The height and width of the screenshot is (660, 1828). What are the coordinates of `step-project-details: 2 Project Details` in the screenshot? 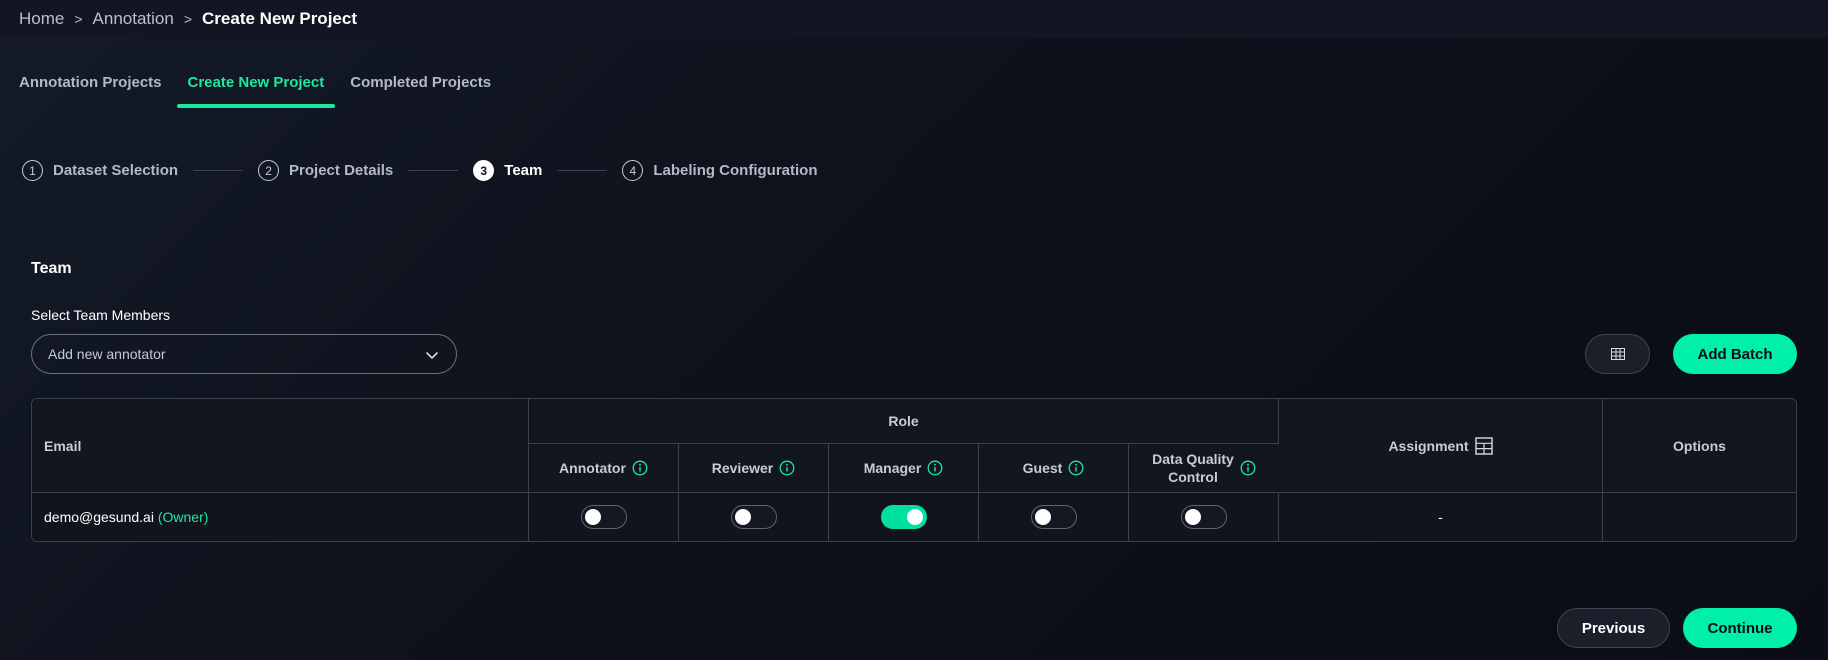 It's located at (325, 170).